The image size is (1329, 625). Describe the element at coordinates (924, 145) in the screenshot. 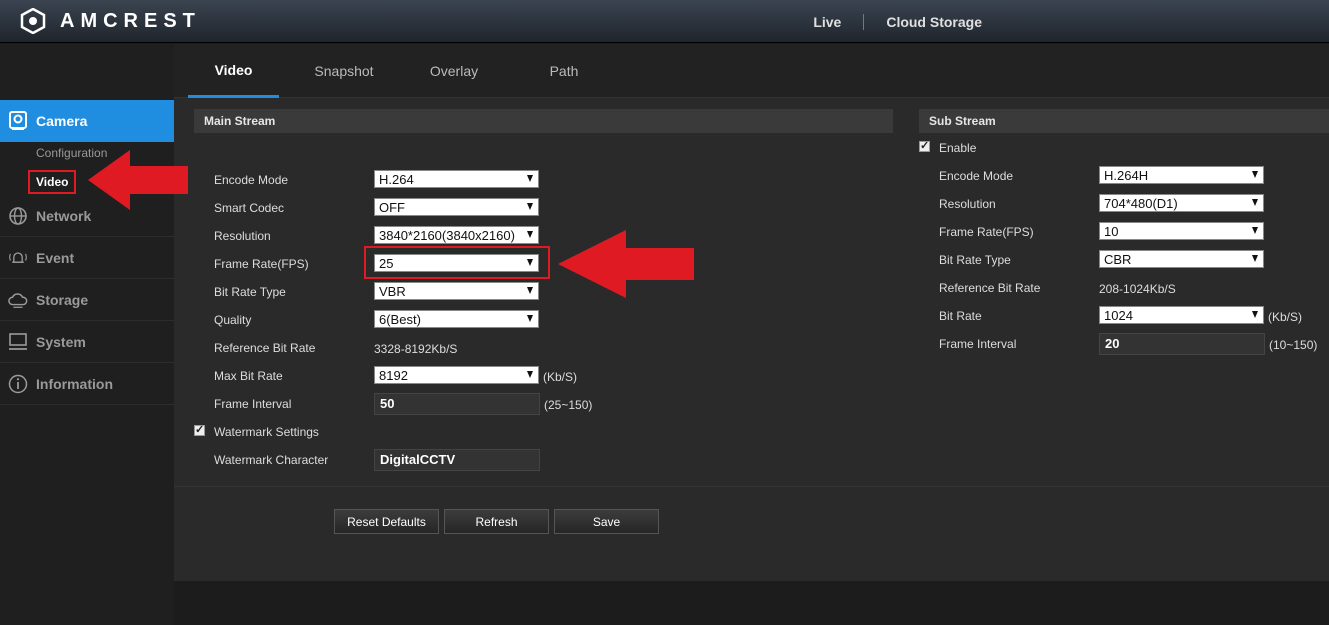

I see `enable-checkbox` at that location.